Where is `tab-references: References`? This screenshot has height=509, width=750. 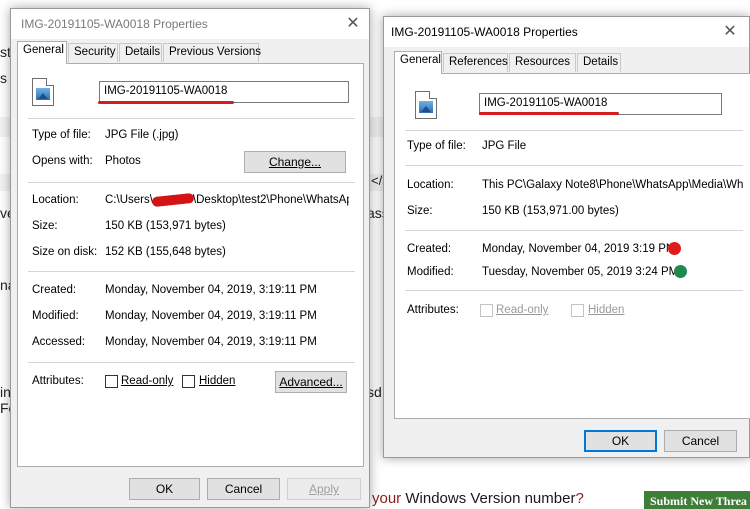
tab-references: References is located at coordinates (475, 62).